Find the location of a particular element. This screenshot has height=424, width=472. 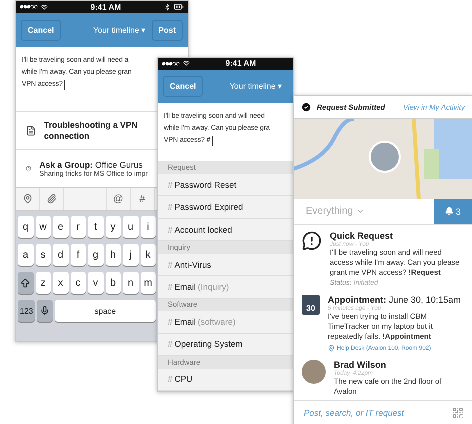

letter-key: x is located at coordinates (60, 283).